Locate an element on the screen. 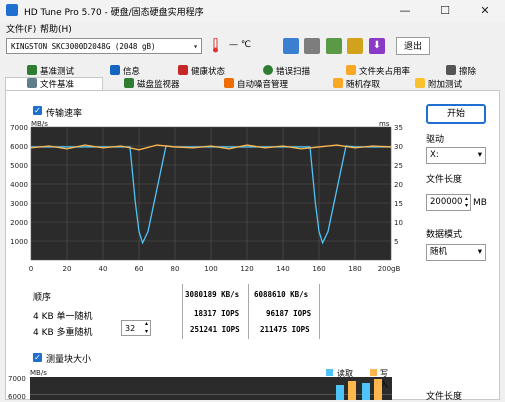 This screenshot has width=505, height=402. drive-select: KINGSTON SKC3000D2048G (2048 gB) ▾ is located at coordinates (104, 46).